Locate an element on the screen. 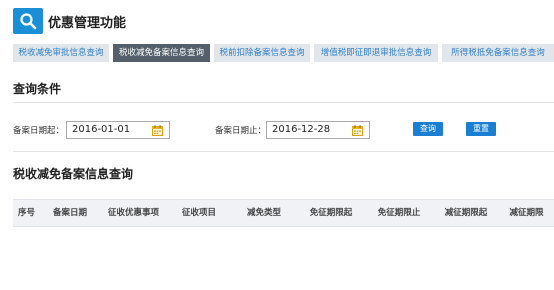  end-date-field: 2016-12-28 is located at coordinates (318, 130).